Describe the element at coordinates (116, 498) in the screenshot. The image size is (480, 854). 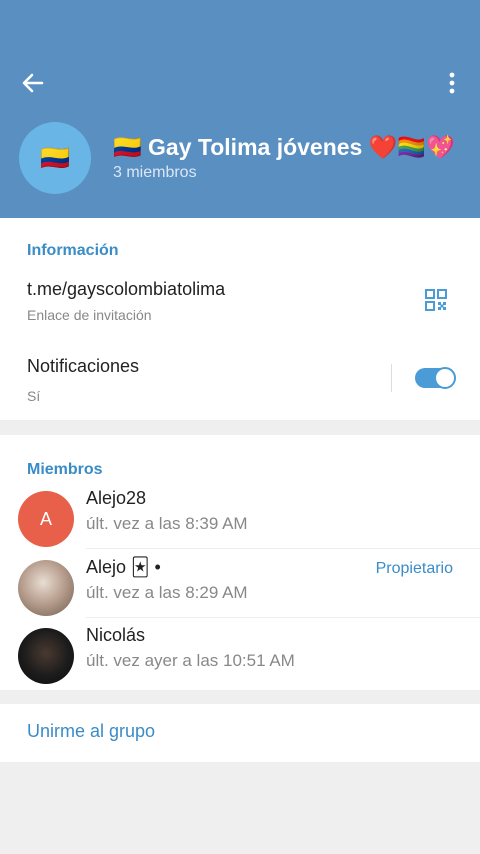
I see `member-name: Alejo28` at that location.